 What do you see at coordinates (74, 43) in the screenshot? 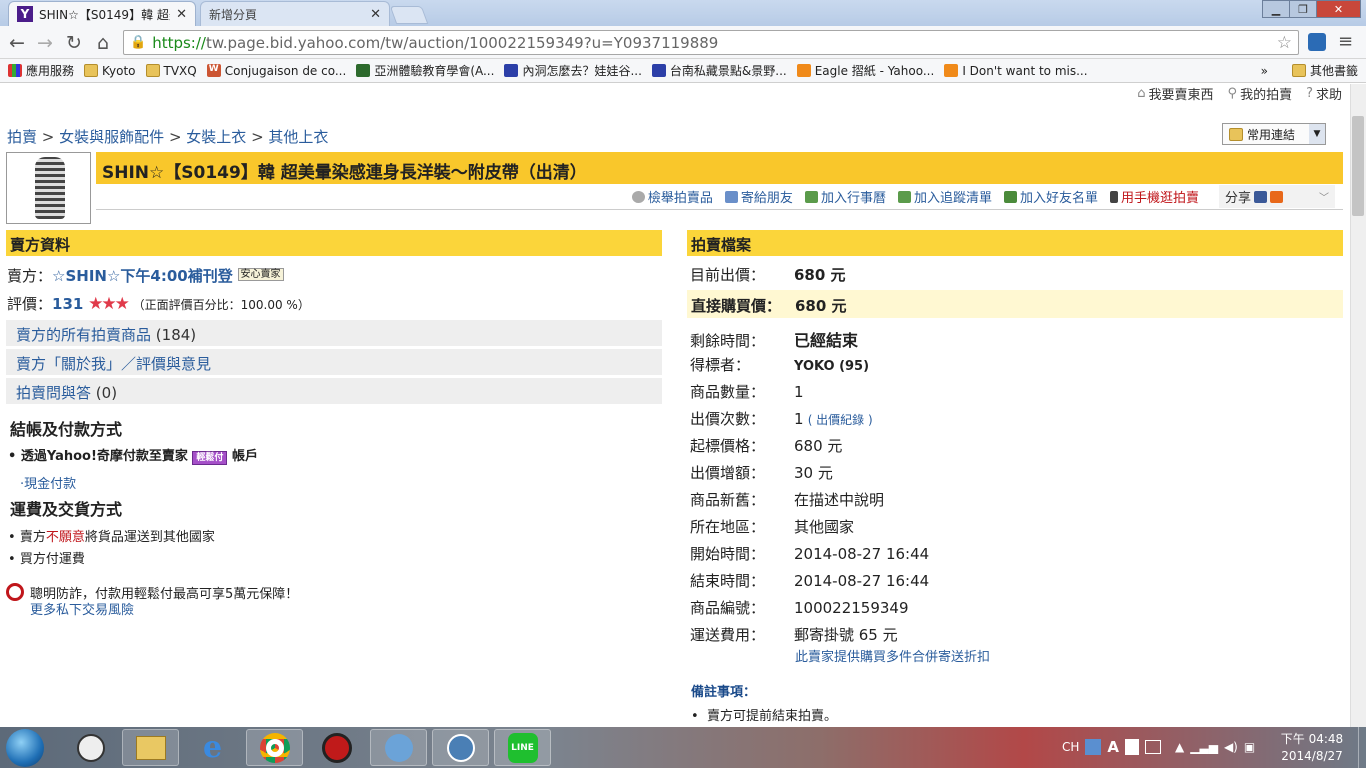
I see `reload-icon: ↻` at bounding box center [74, 43].